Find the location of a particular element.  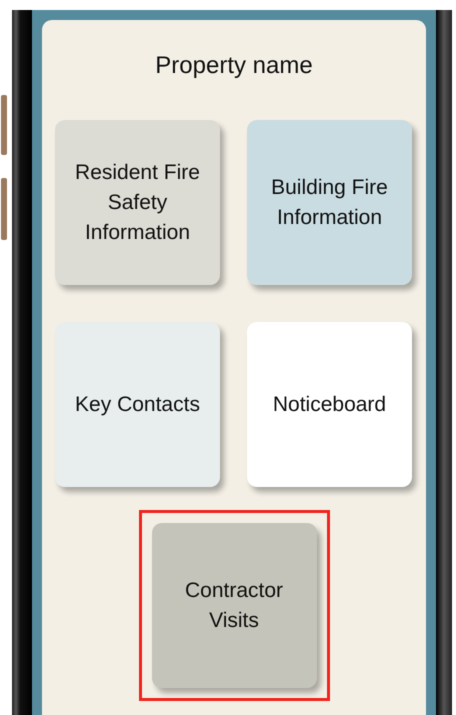

menu-tile: Resident Fire Safety Information is located at coordinates (137, 202).